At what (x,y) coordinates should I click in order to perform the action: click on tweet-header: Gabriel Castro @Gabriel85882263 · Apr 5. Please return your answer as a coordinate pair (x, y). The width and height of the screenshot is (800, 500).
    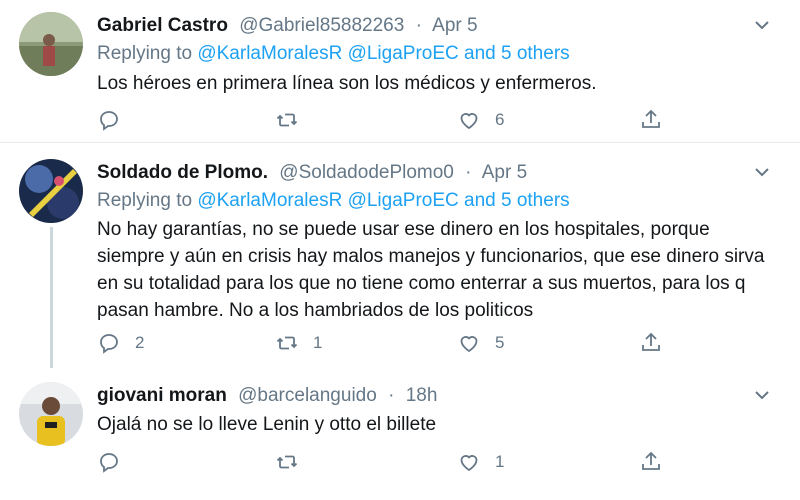
    Looking at the image, I should click on (287, 26).